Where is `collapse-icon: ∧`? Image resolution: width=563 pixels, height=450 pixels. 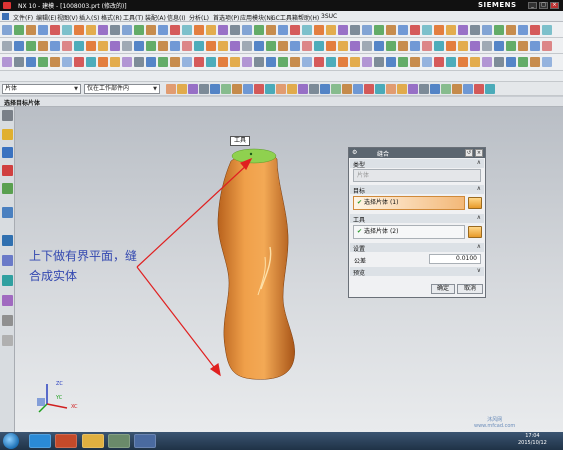 collapse-icon: ∧ is located at coordinates (479, 162).